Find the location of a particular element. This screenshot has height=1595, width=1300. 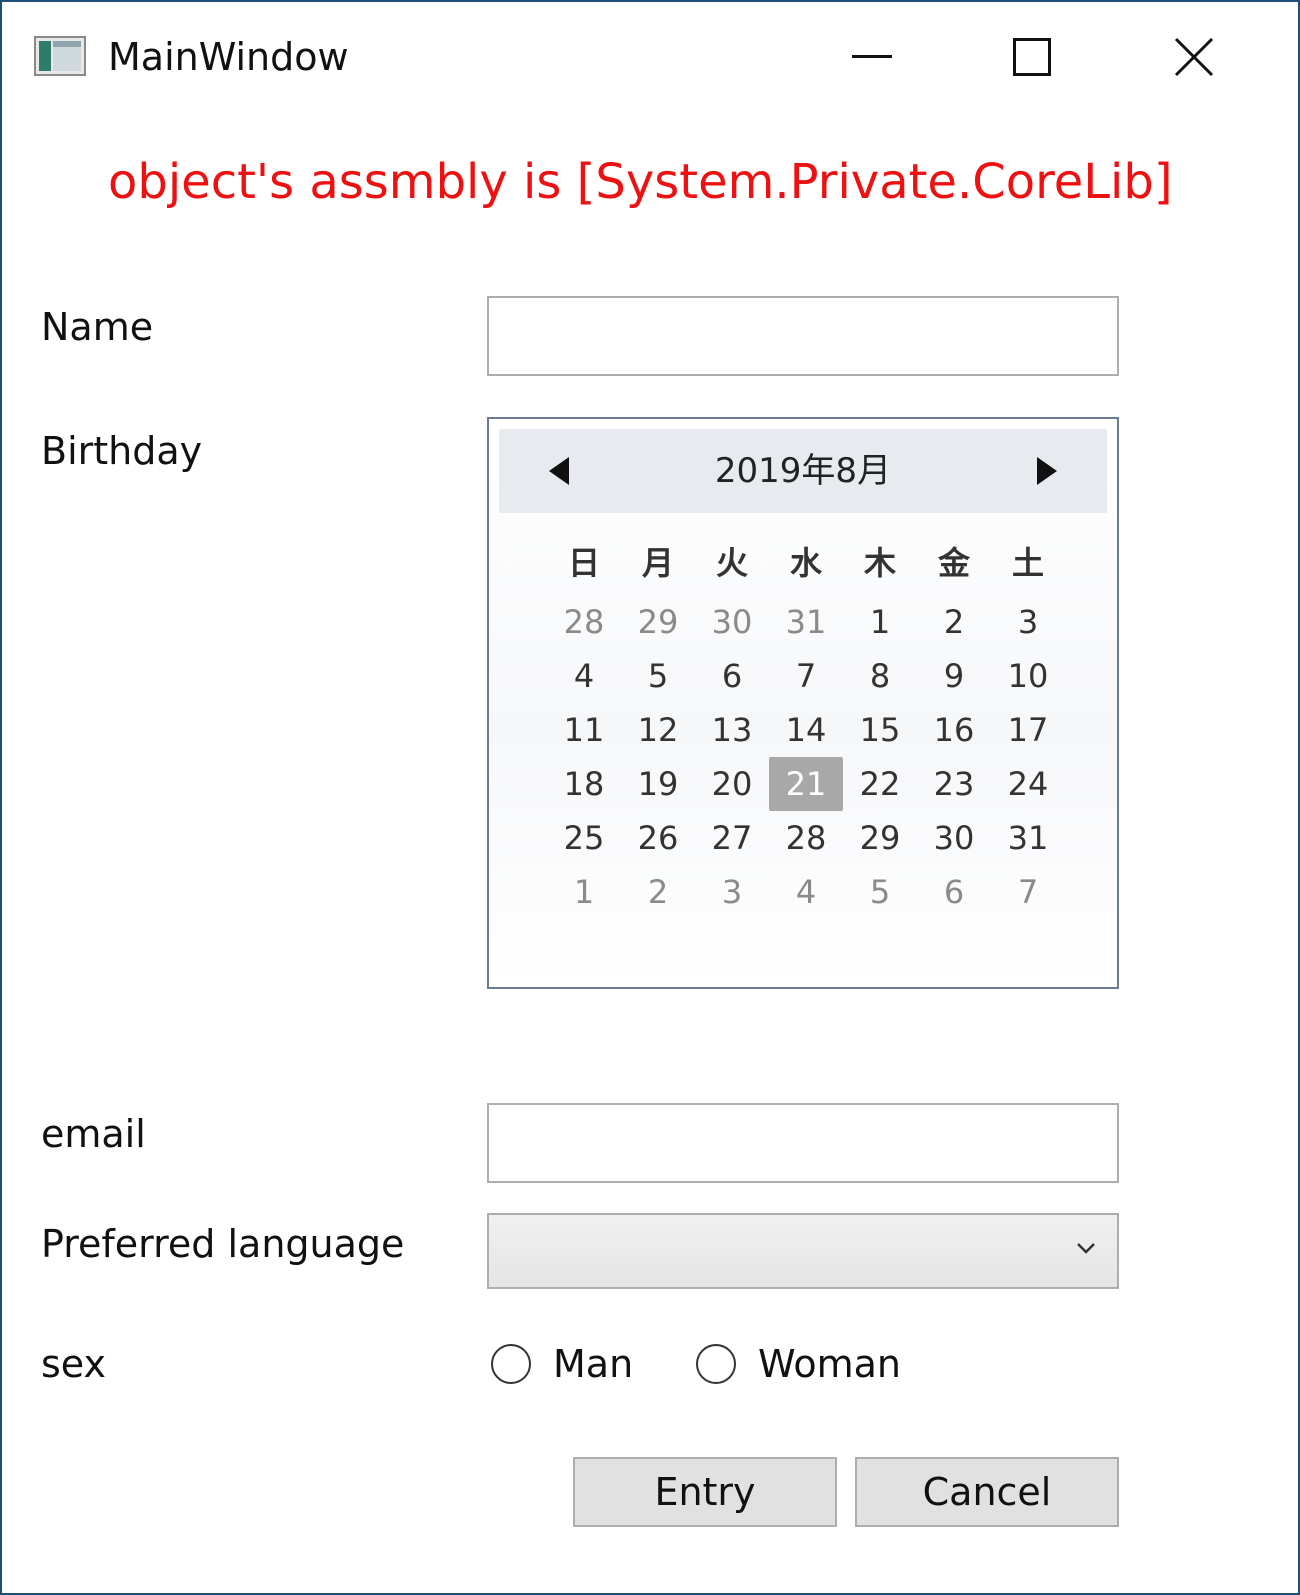

maximize-button is located at coordinates (1032, 57).